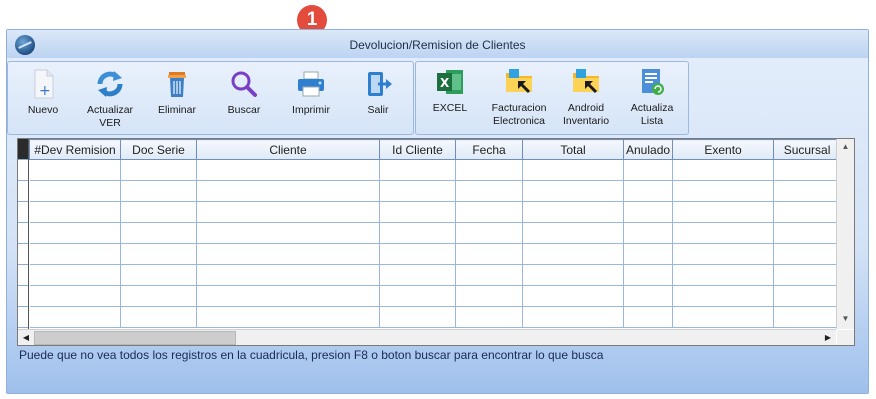 The width and height of the screenshot is (876, 399). I want to click on column-header: Doc Serie, so click(158, 149).